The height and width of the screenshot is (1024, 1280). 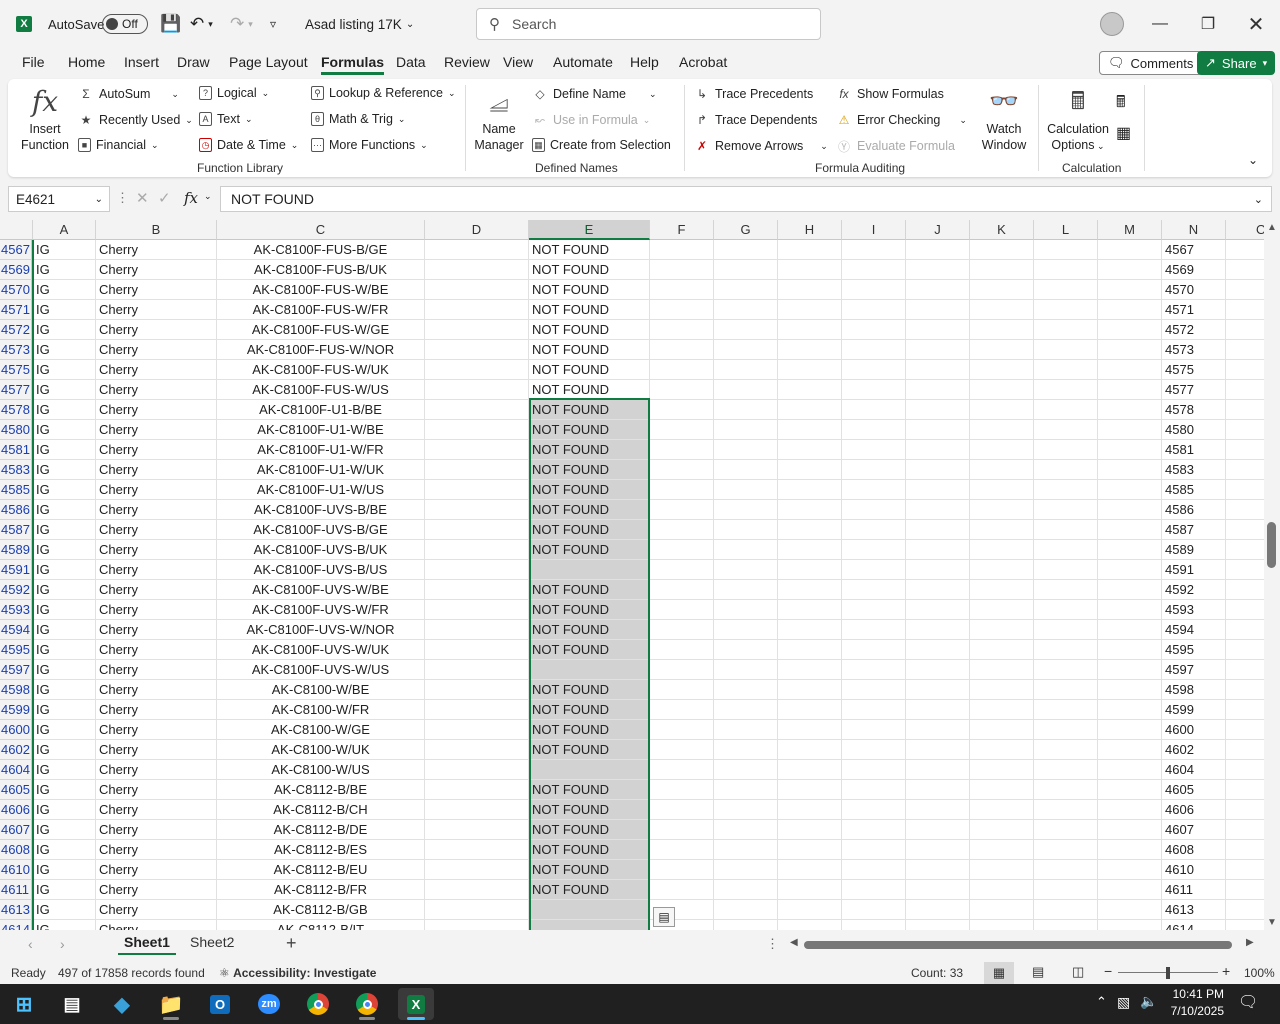 What do you see at coordinates (1123, 1002) in the screenshot?
I see `network-icon: ▧` at bounding box center [1123, 1002].